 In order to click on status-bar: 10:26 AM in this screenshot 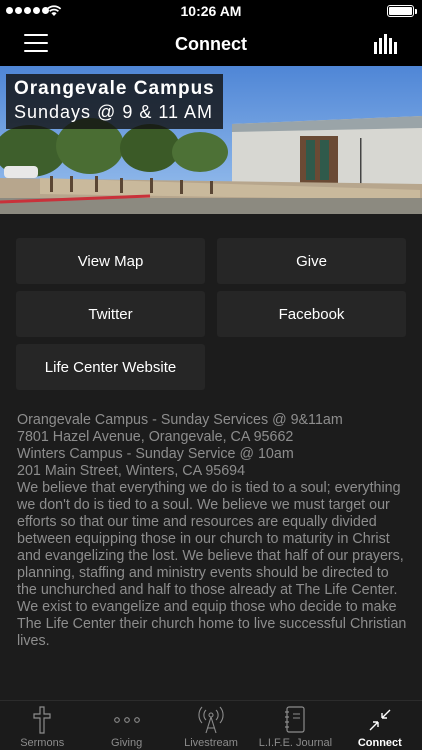, I will do `click(211, 11)`.